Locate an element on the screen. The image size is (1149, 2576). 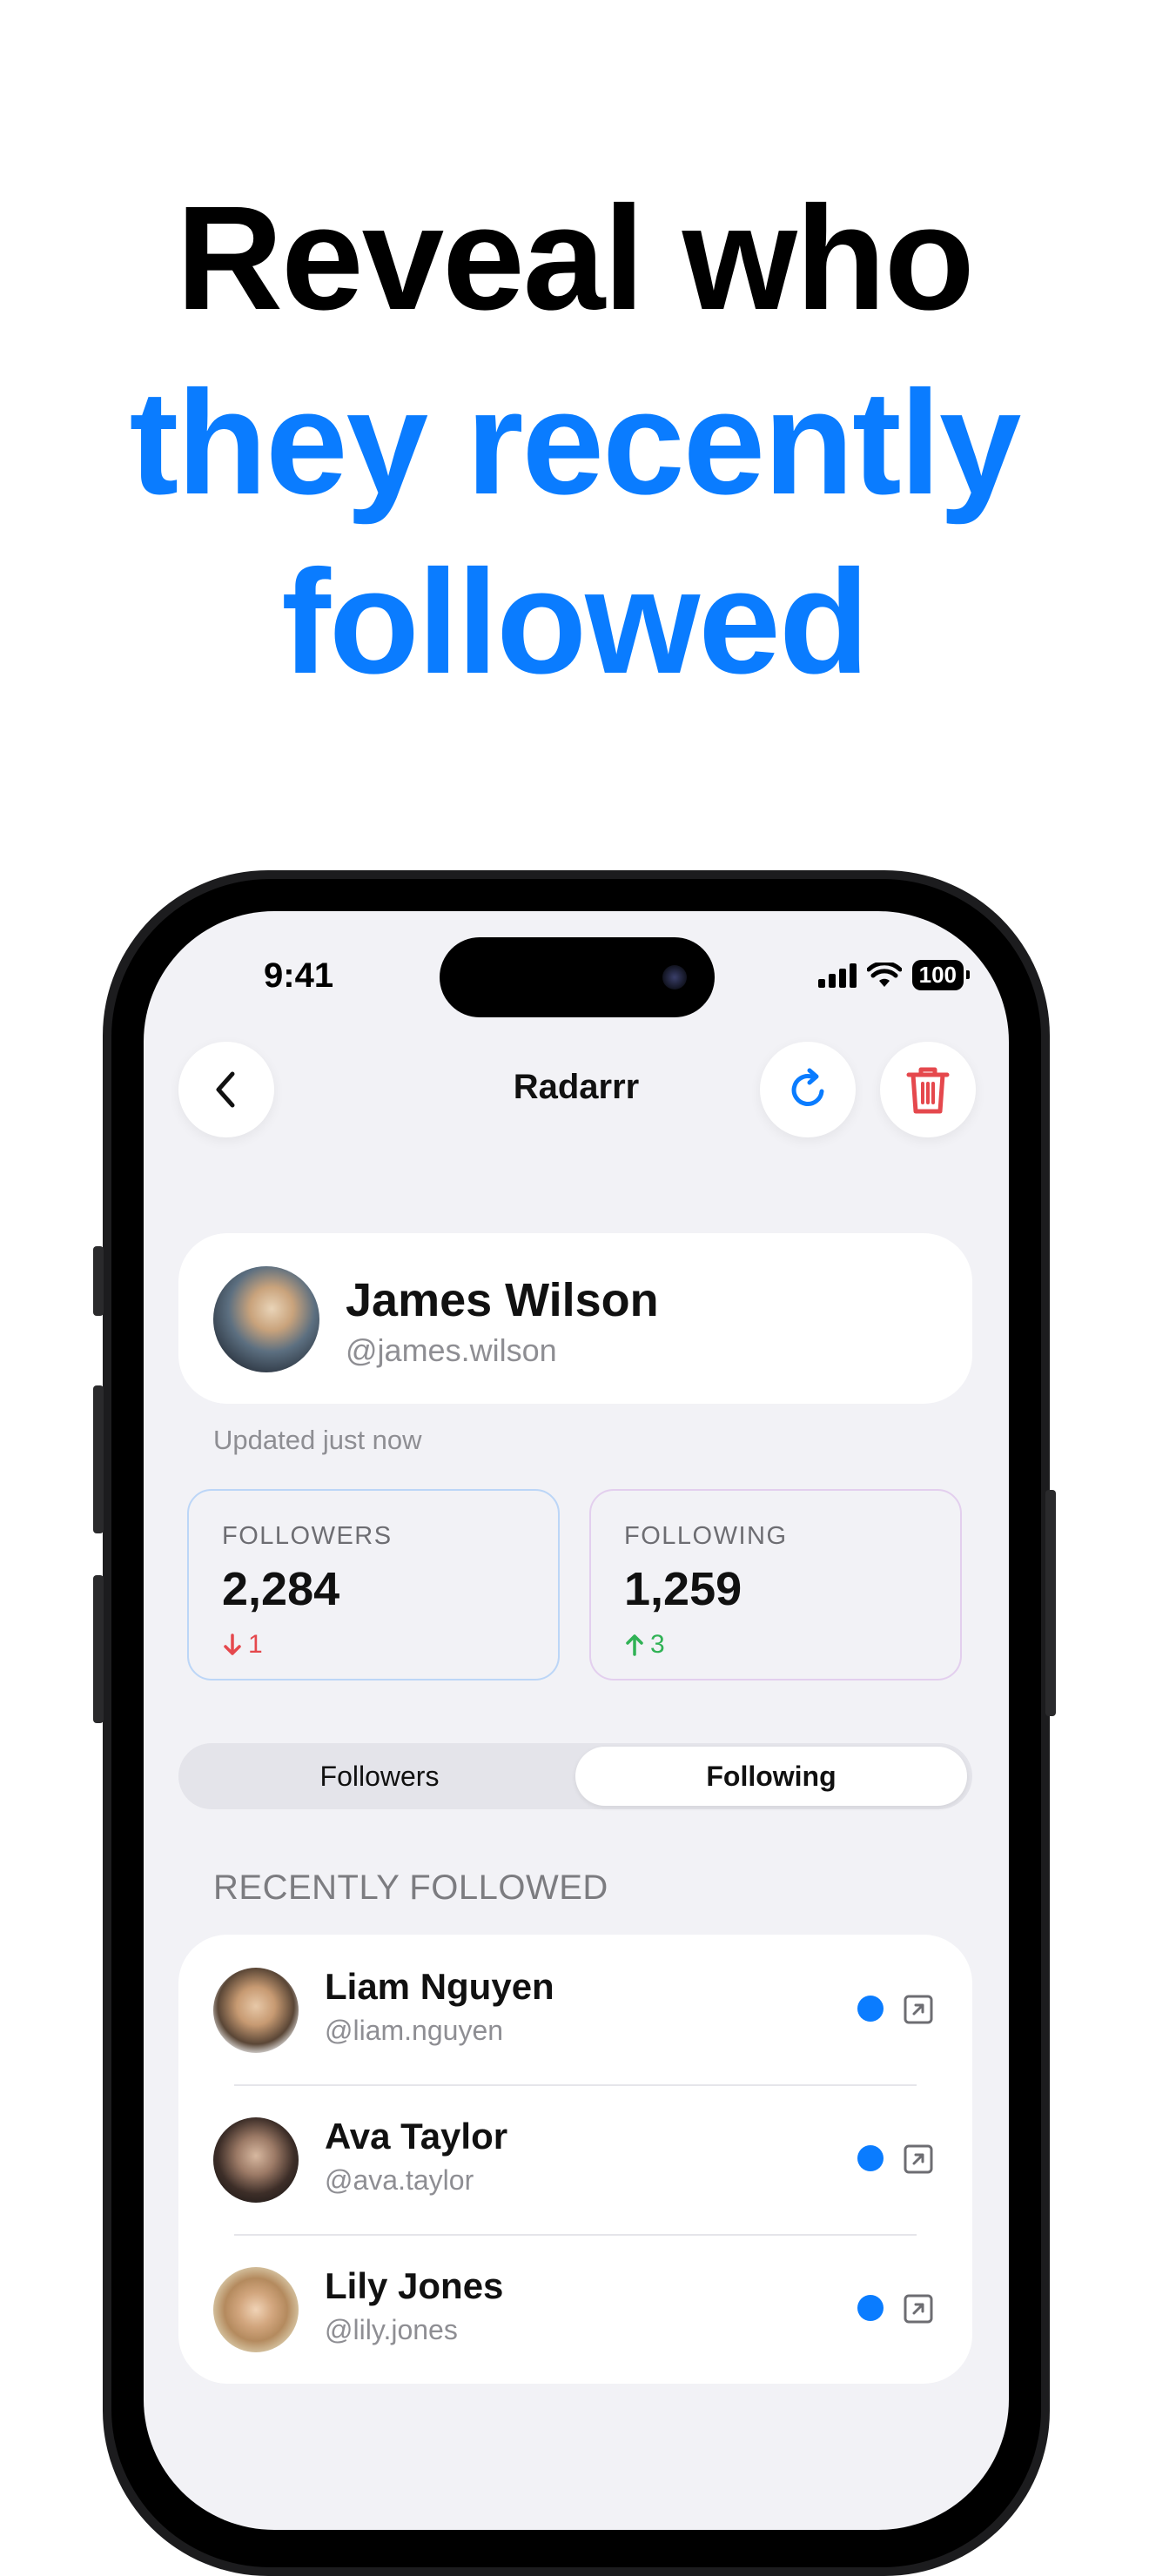
volume-down-button is located at coordinates (98, 1649).